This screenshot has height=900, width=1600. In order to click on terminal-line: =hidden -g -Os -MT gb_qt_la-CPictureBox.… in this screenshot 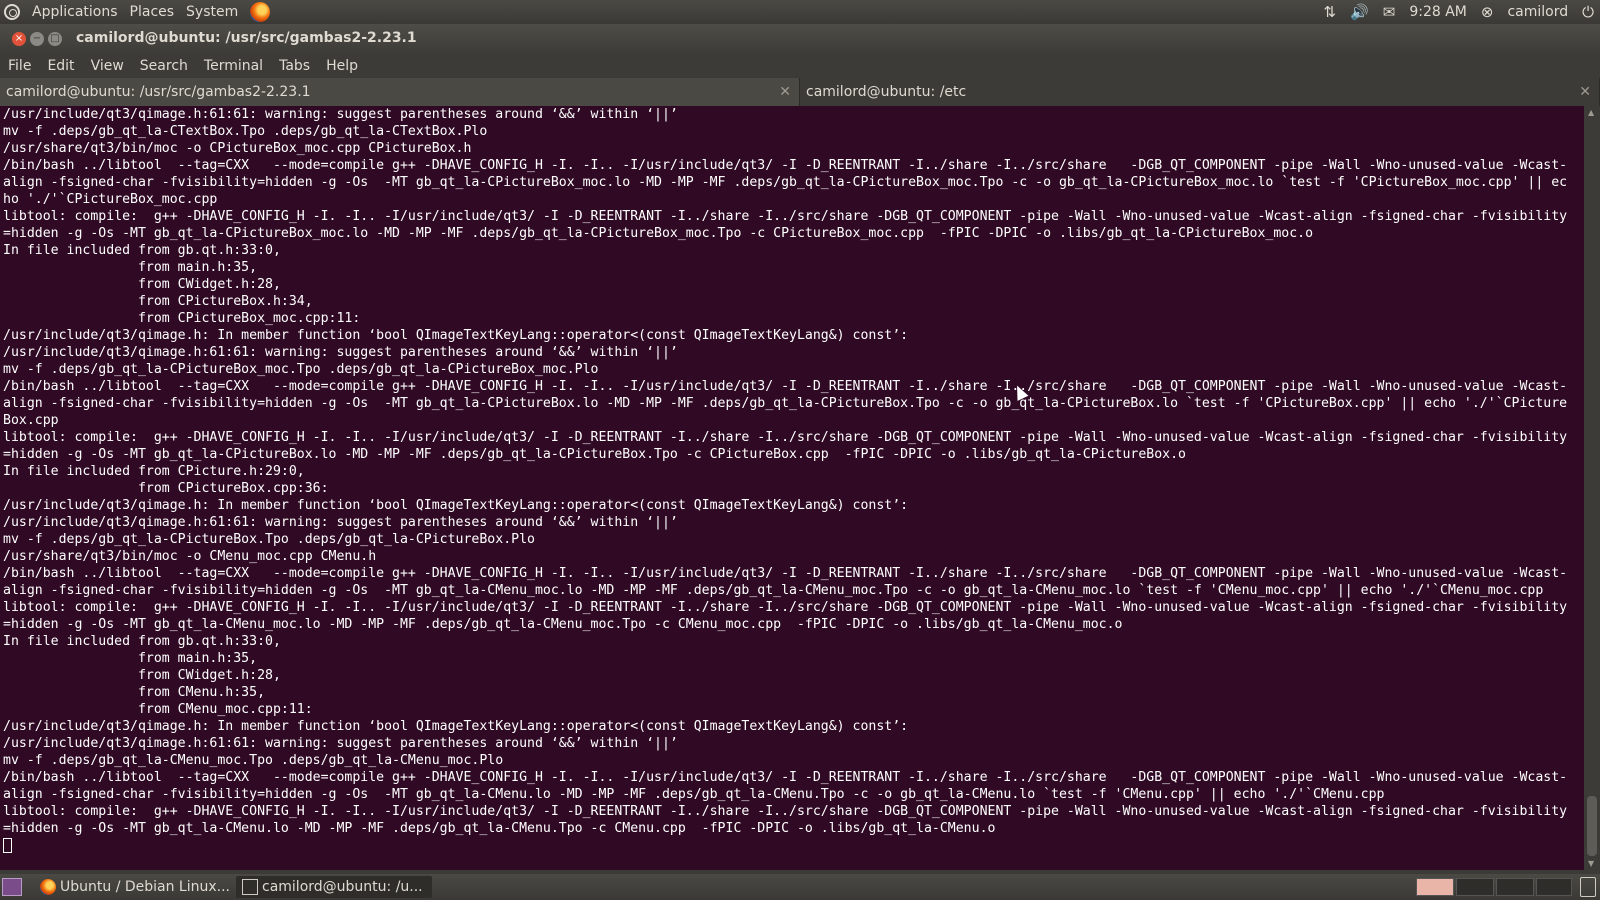, I will do `click(594, 454)`.